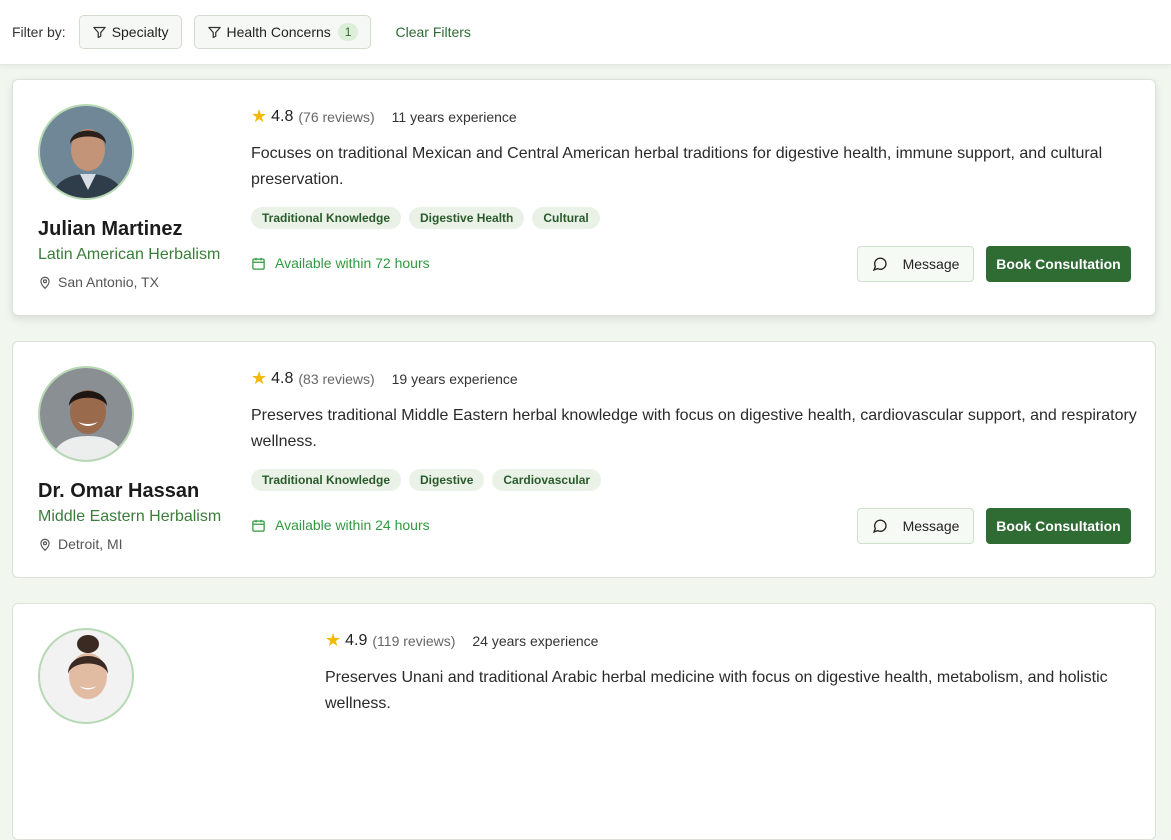 This screenshot has width=1171, height=840. Describe the element at coordinates (384, 116) in the screenshot. I see `rating-row: ★ 4.8 (76 reviews) 11 years experience` at that location.